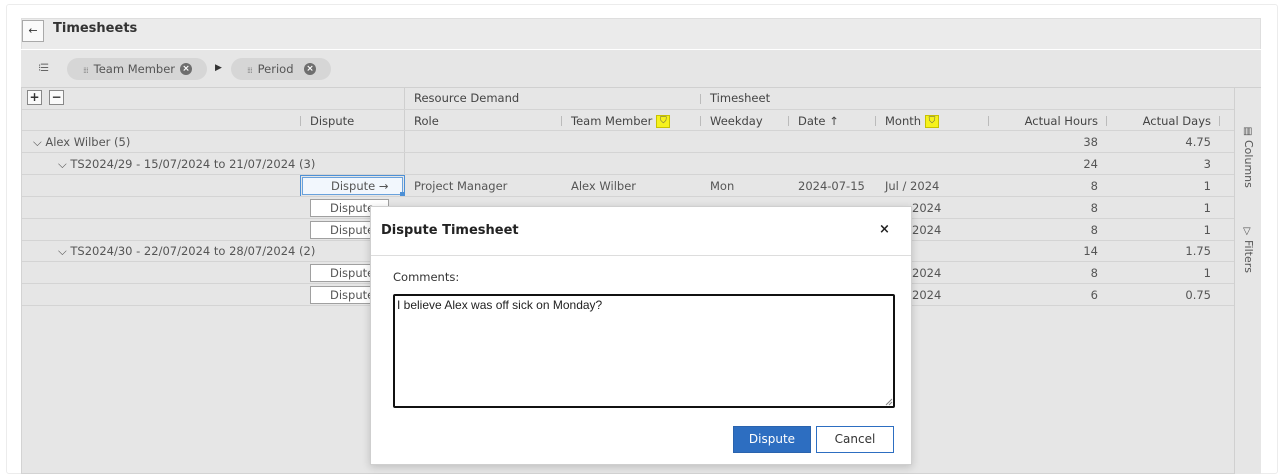 The height and width of the screenshot is (474, 1280). Describe the element at coordinates (772, 439) in the screenshot. I see `dispute-submit-button: Dispute` at that location.